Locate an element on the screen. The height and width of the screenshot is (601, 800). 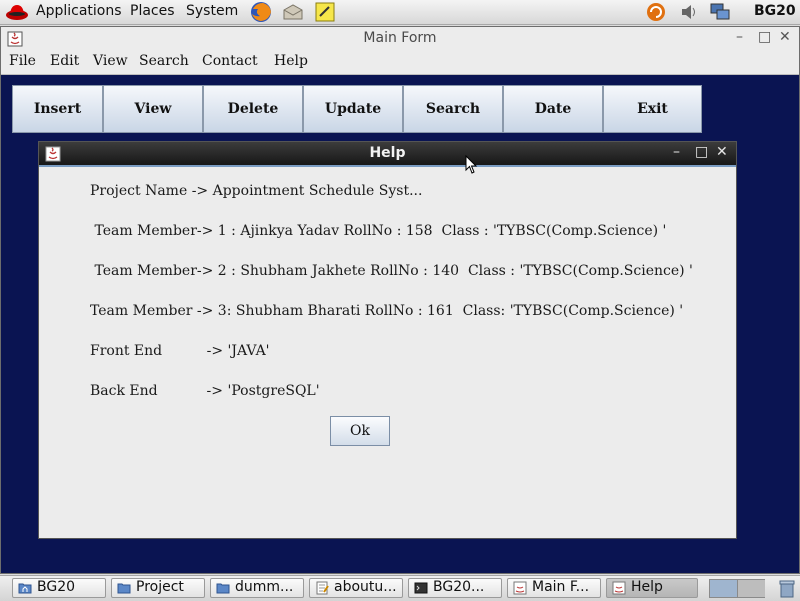
places-menu: Places is located at coordinates (152, 11).